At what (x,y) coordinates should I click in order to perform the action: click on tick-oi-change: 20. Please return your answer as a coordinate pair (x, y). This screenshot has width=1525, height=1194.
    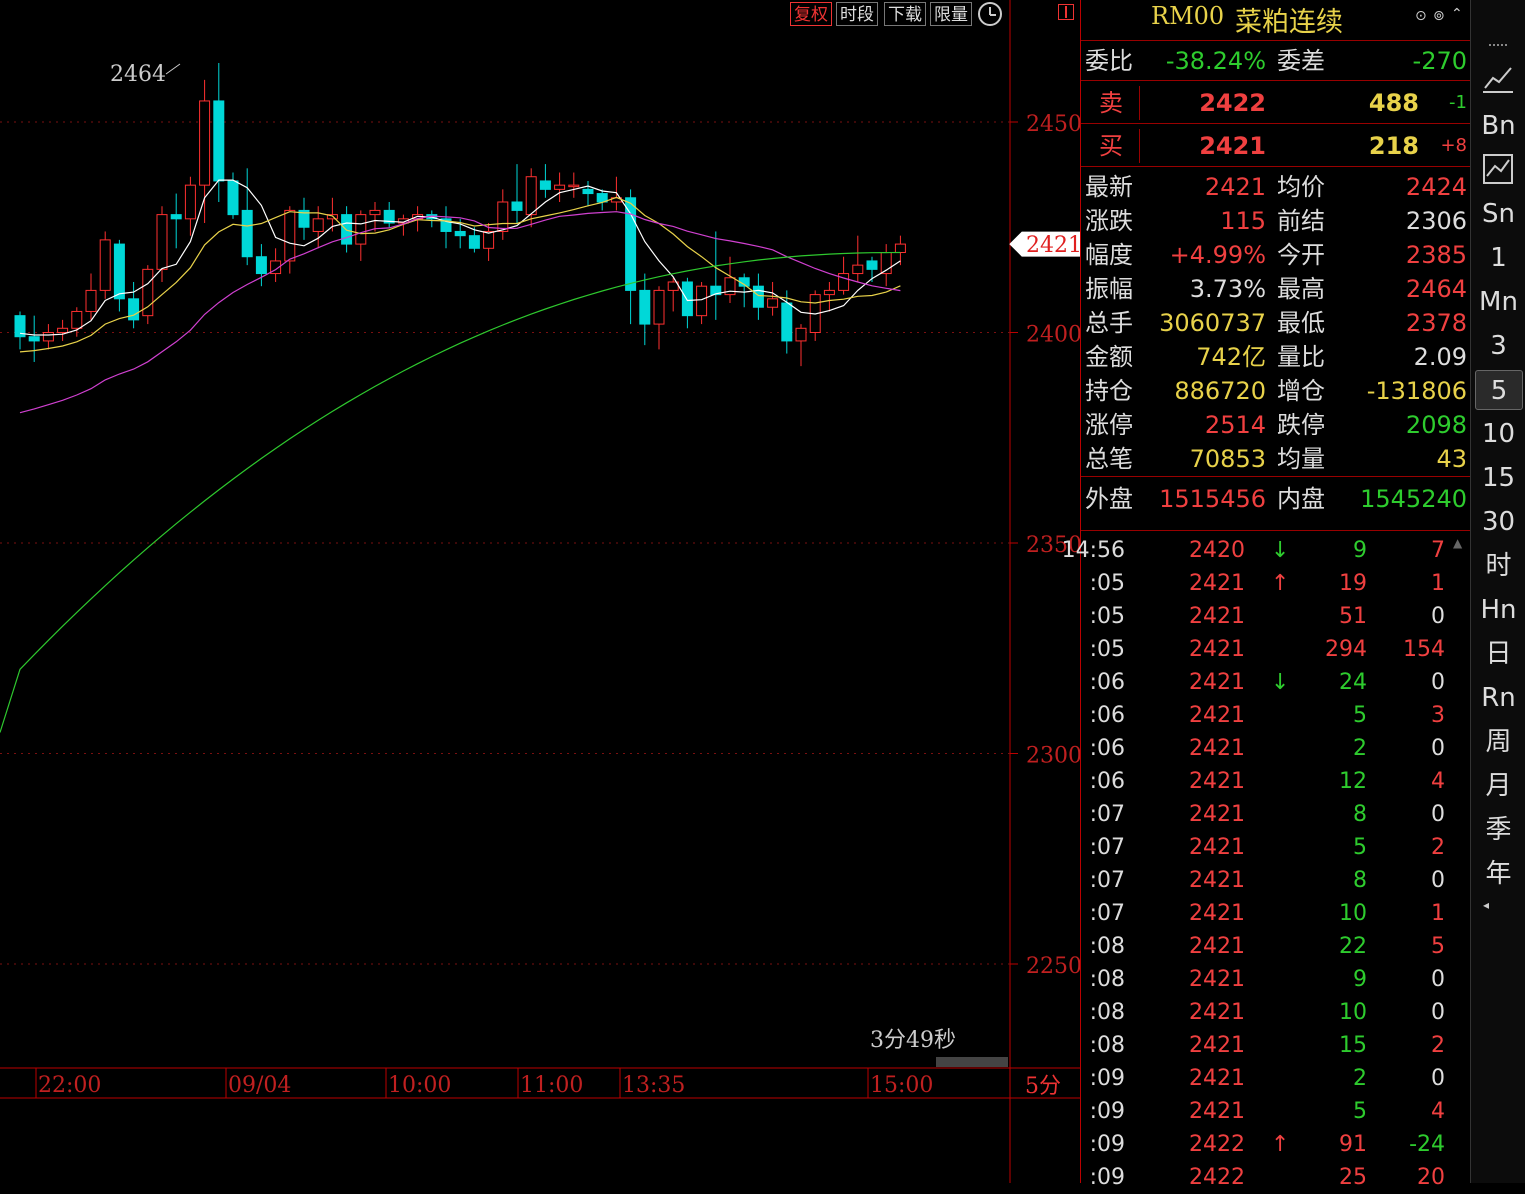
    Looking at the image, I should click on (1431, 1177).